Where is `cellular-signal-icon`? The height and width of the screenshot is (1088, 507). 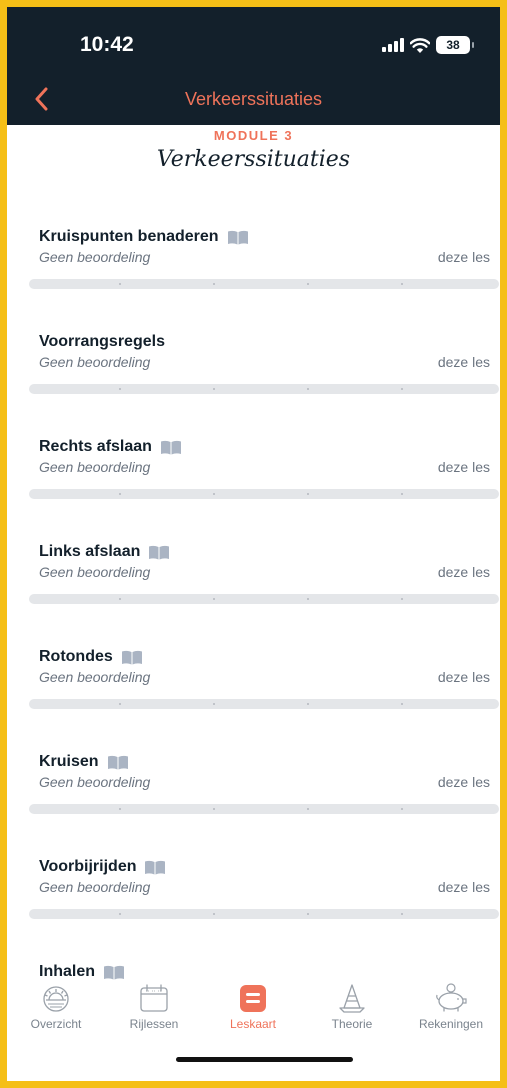 cellular-signal-icon is located at coordinates (393, 45).